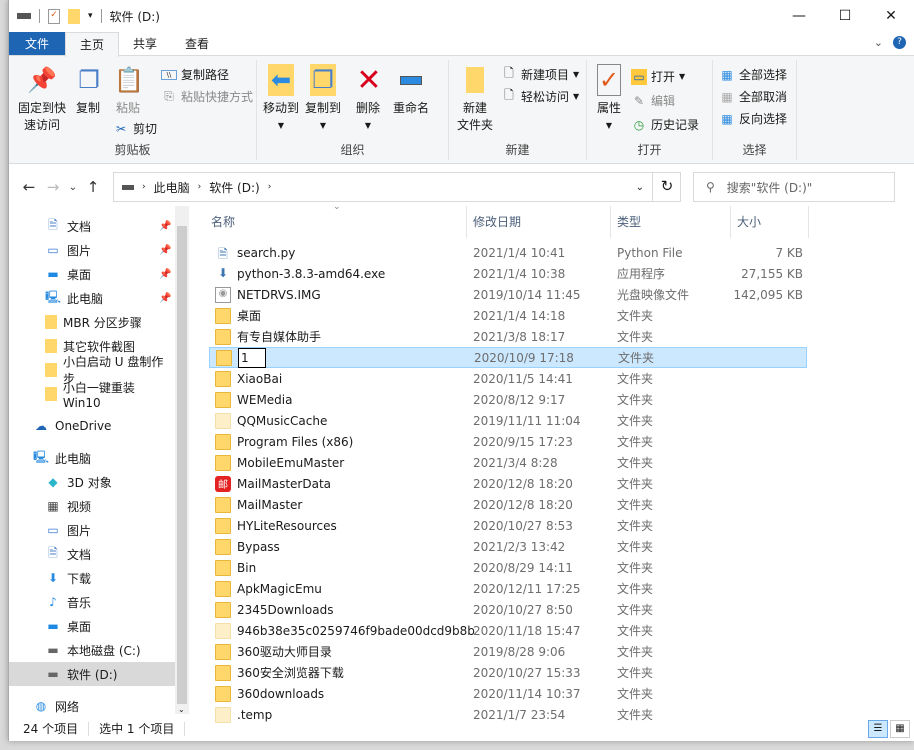  I want to click on nav-item: 🗎 文档 📌, so click(92, 226).